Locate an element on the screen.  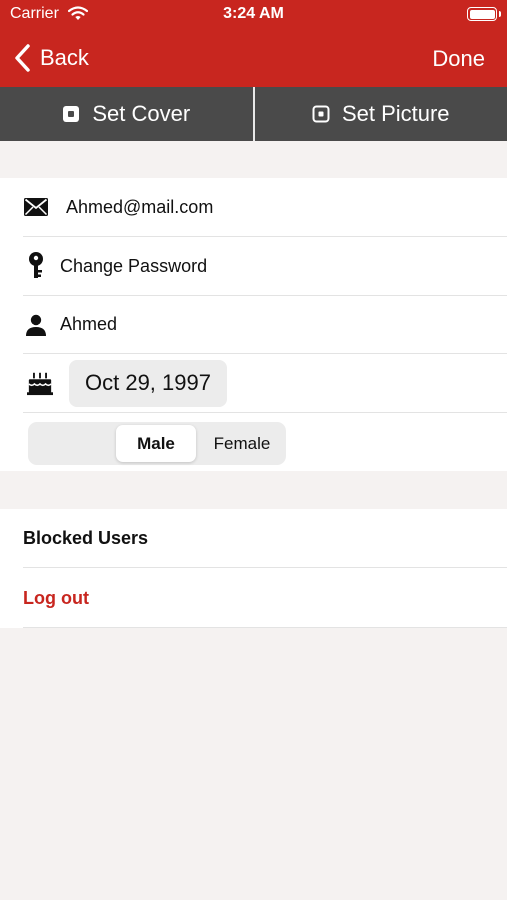
blocked-users-row: Blocked Users is located at coordinates (265, 538).